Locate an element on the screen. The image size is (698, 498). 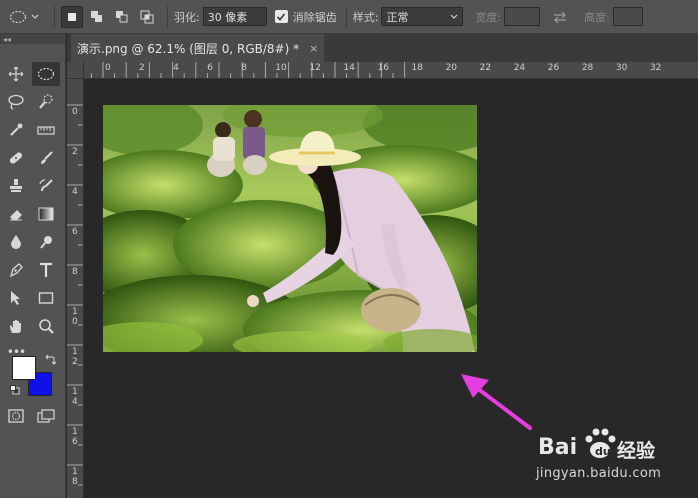
quick-mask-icon is located at coordinates (16, 416).